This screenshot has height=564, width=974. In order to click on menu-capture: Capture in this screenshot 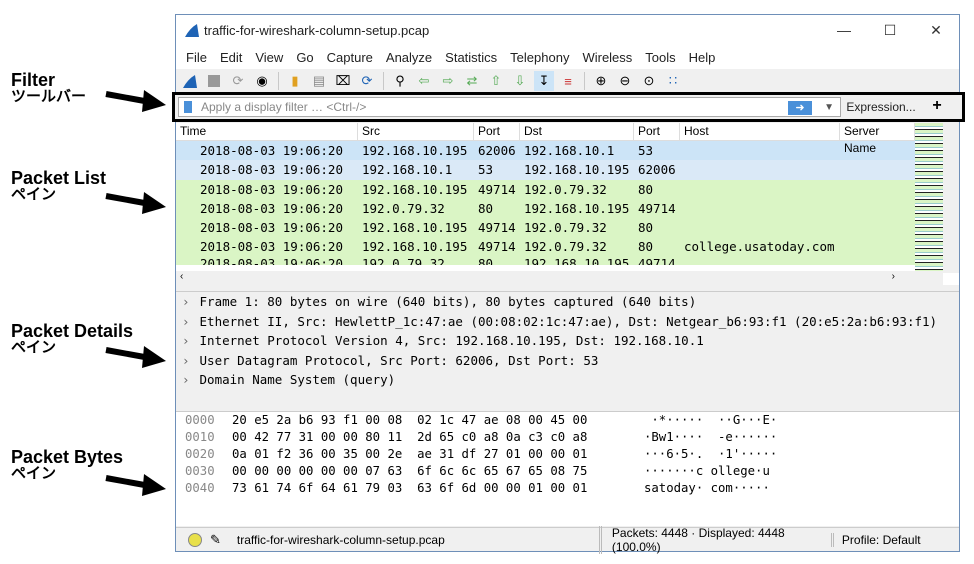, I will do `click(350, 57)`.